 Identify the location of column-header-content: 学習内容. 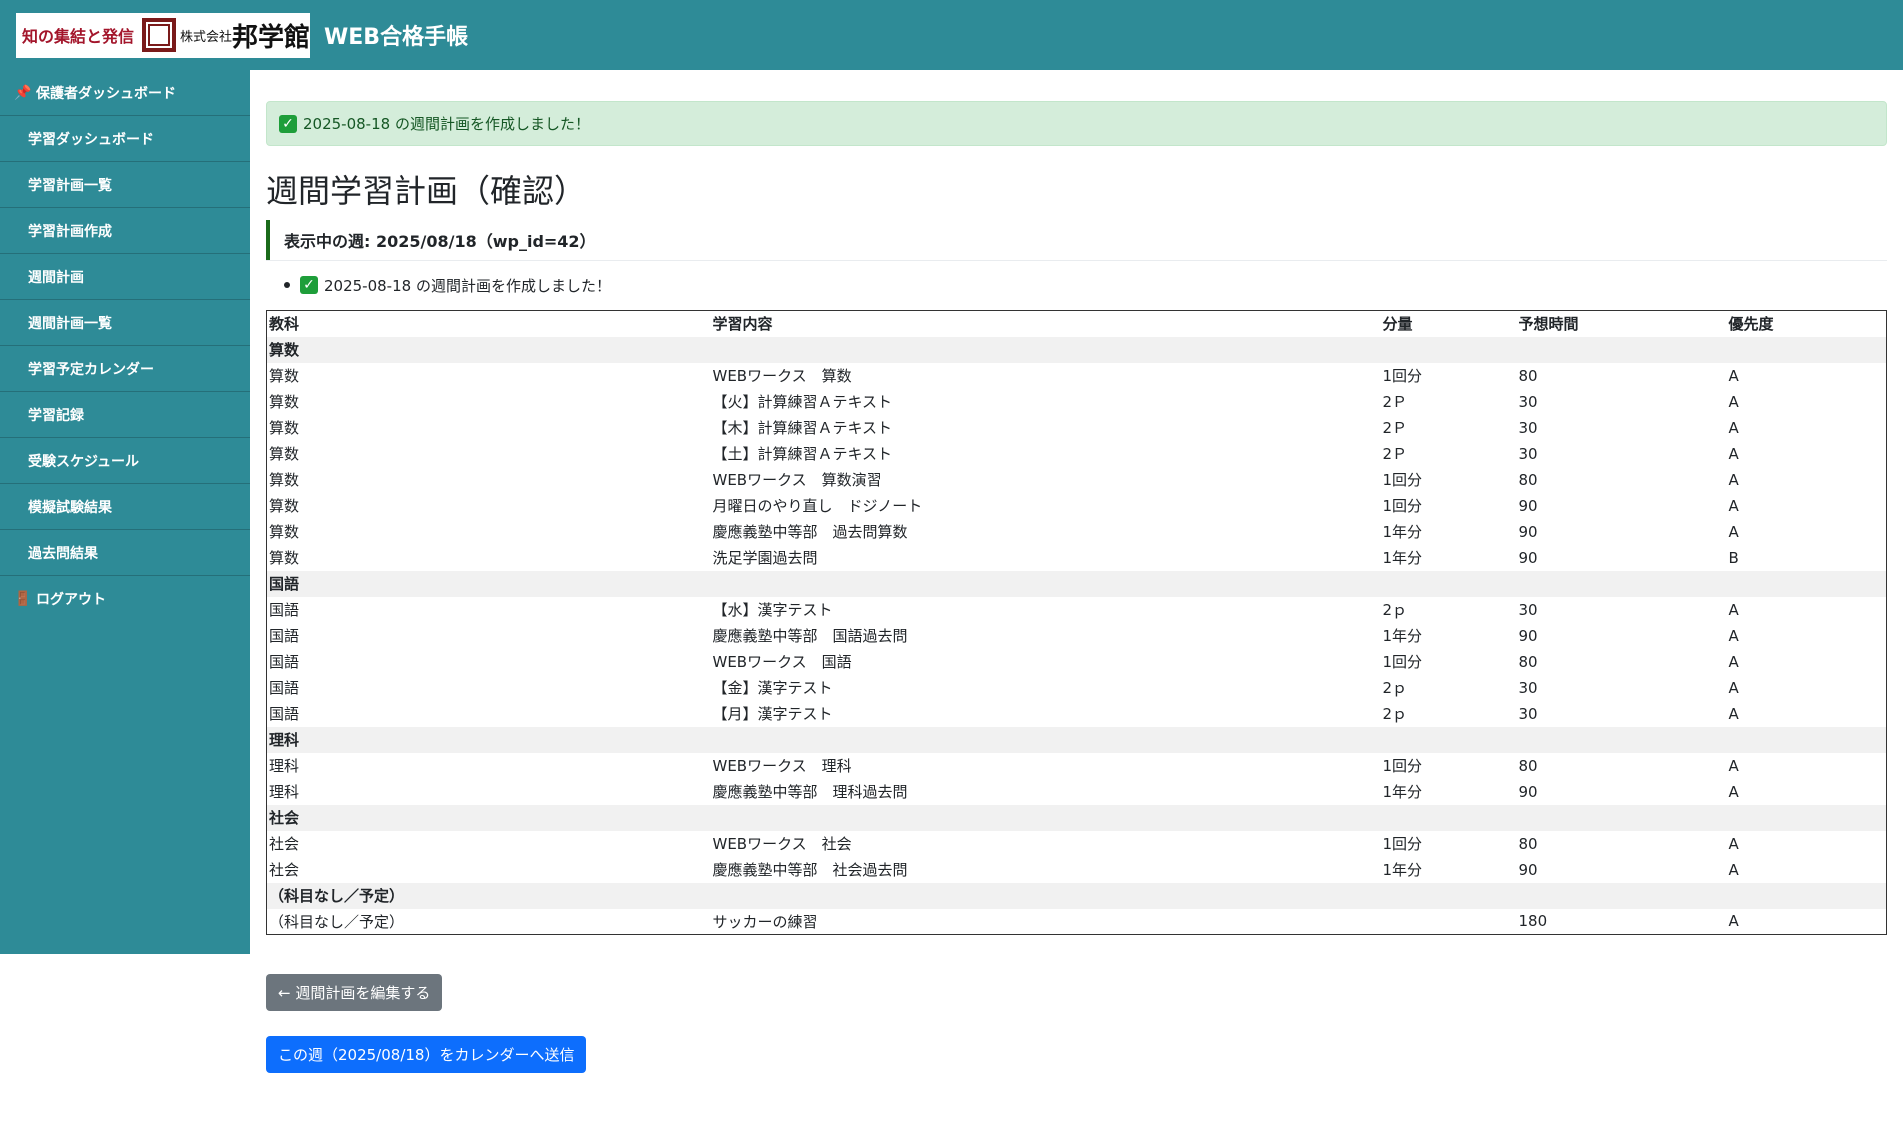
(742, 324).